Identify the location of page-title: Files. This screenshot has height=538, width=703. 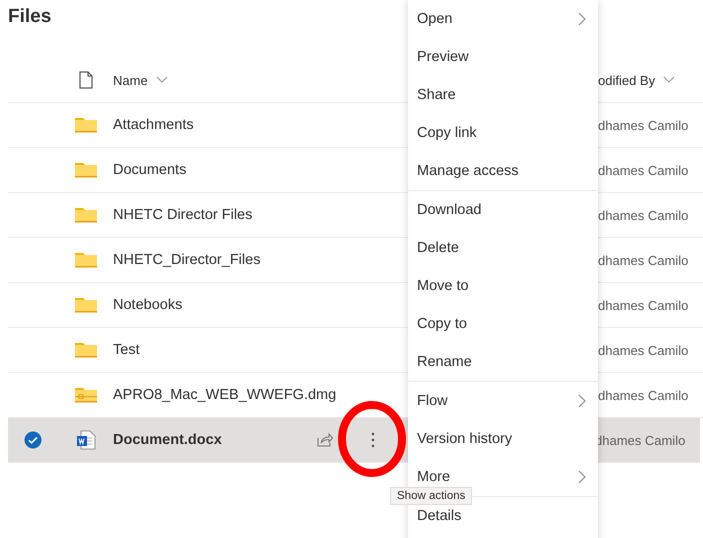
(29, 17).